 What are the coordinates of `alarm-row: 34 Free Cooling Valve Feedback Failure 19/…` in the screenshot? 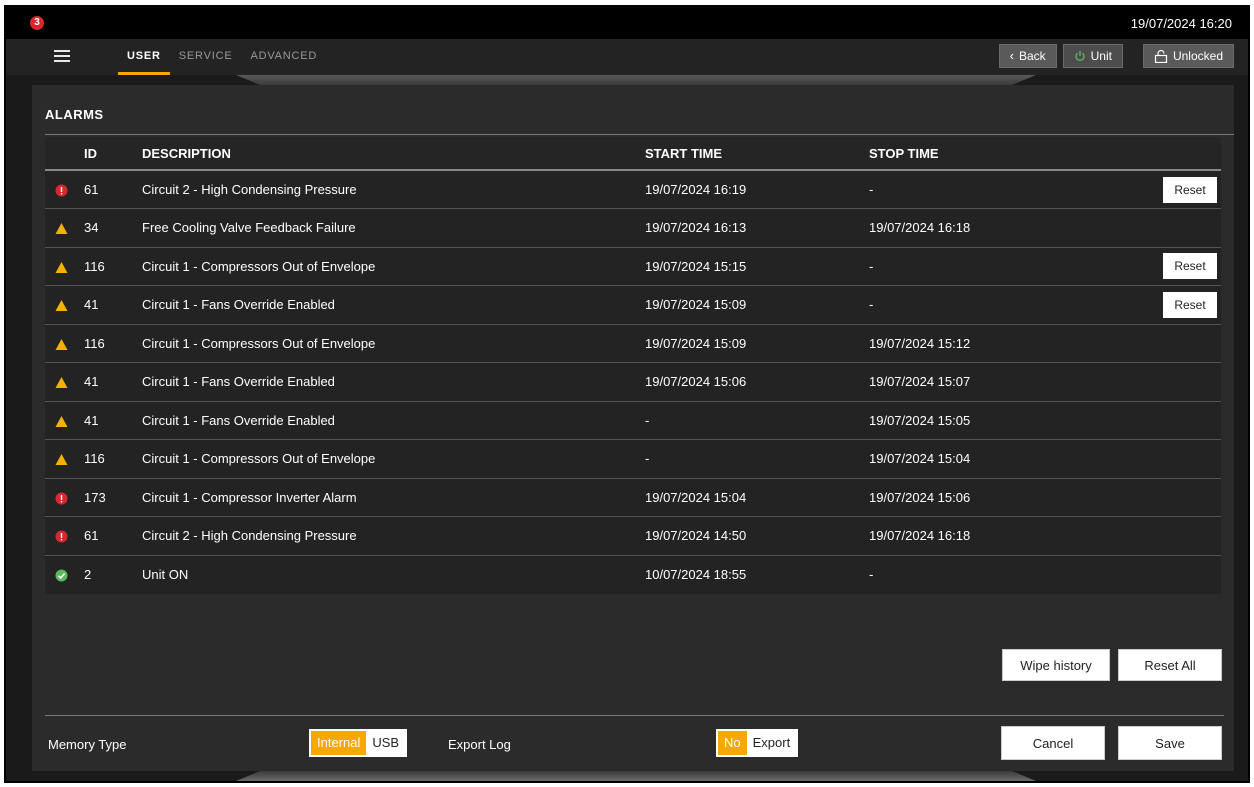 It's located at (633, 228).